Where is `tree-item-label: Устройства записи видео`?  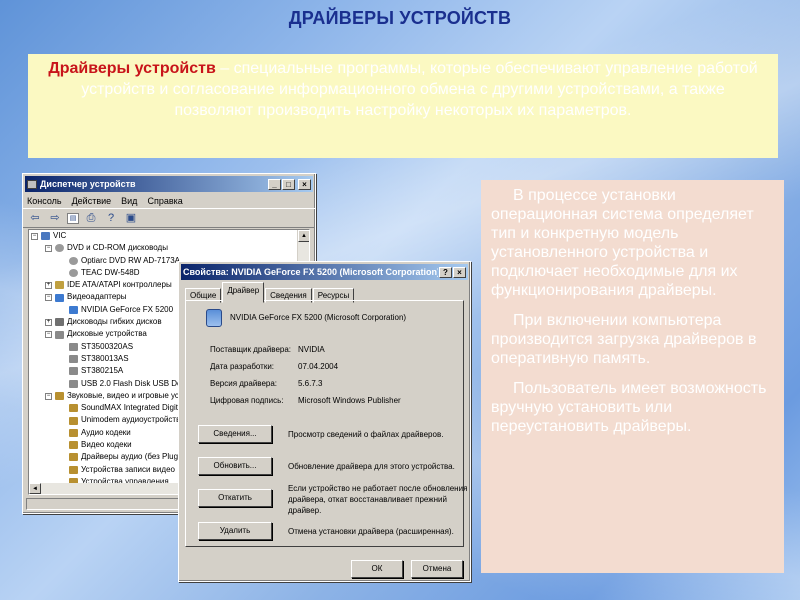
tree-item-label: Устройства записи видео is located at coordinates (128, 469).